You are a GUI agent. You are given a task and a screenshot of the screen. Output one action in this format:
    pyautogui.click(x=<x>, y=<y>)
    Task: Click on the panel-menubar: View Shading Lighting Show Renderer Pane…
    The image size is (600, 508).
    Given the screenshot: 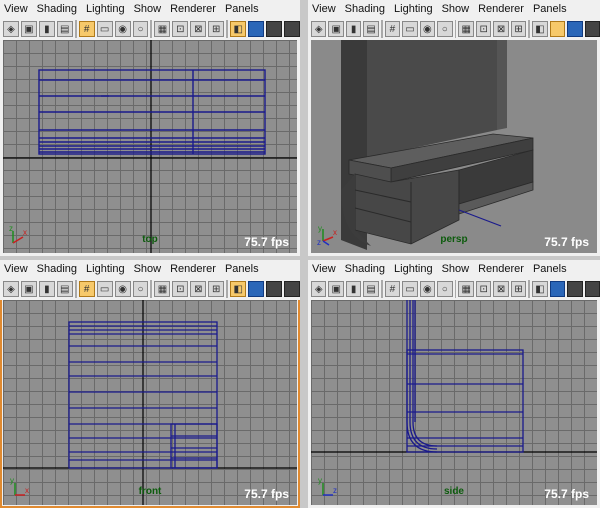 What is the action you would take?
    pyautogui.click(x=454, y=9)
    